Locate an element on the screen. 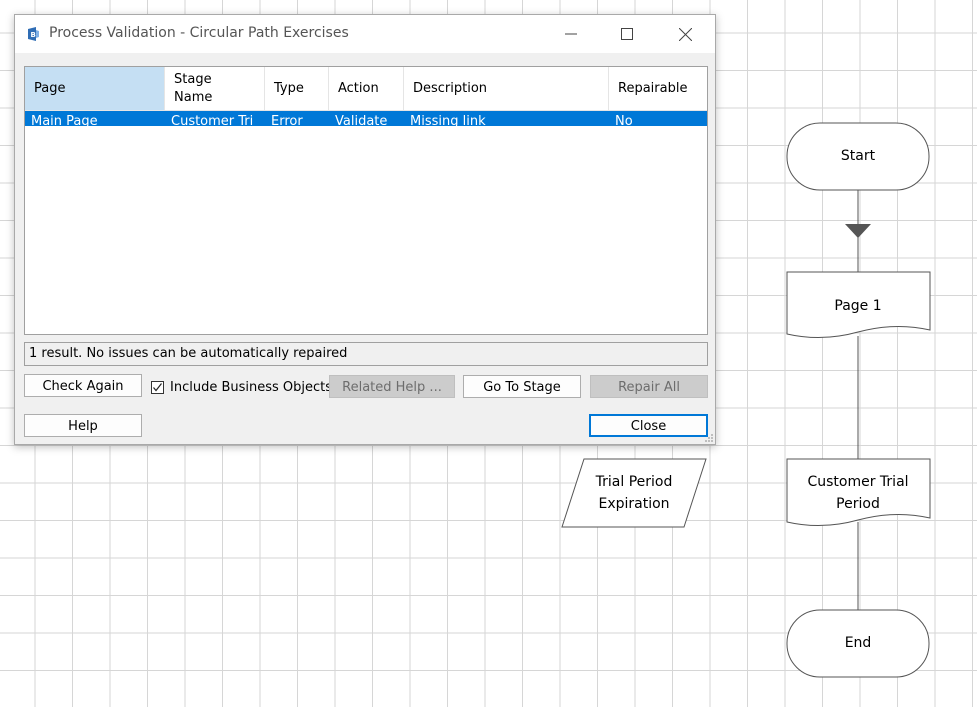 The image size is (977, 707). cell-repairable: No is located at coordinates (624, 120).